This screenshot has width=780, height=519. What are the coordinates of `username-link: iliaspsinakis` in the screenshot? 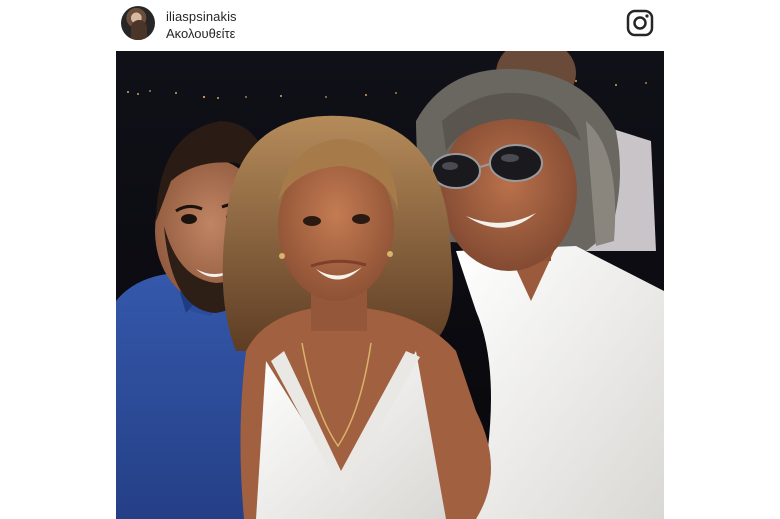 It's located at (201, 16).